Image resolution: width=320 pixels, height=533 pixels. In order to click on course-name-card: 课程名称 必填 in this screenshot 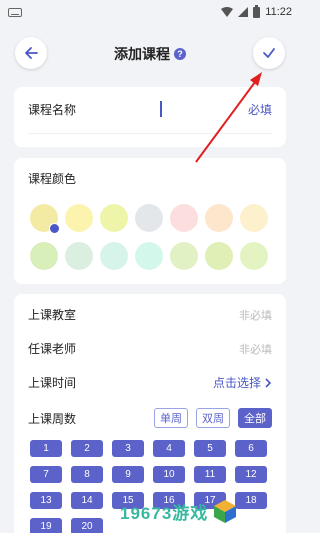, I will do `click(150, 117)`.